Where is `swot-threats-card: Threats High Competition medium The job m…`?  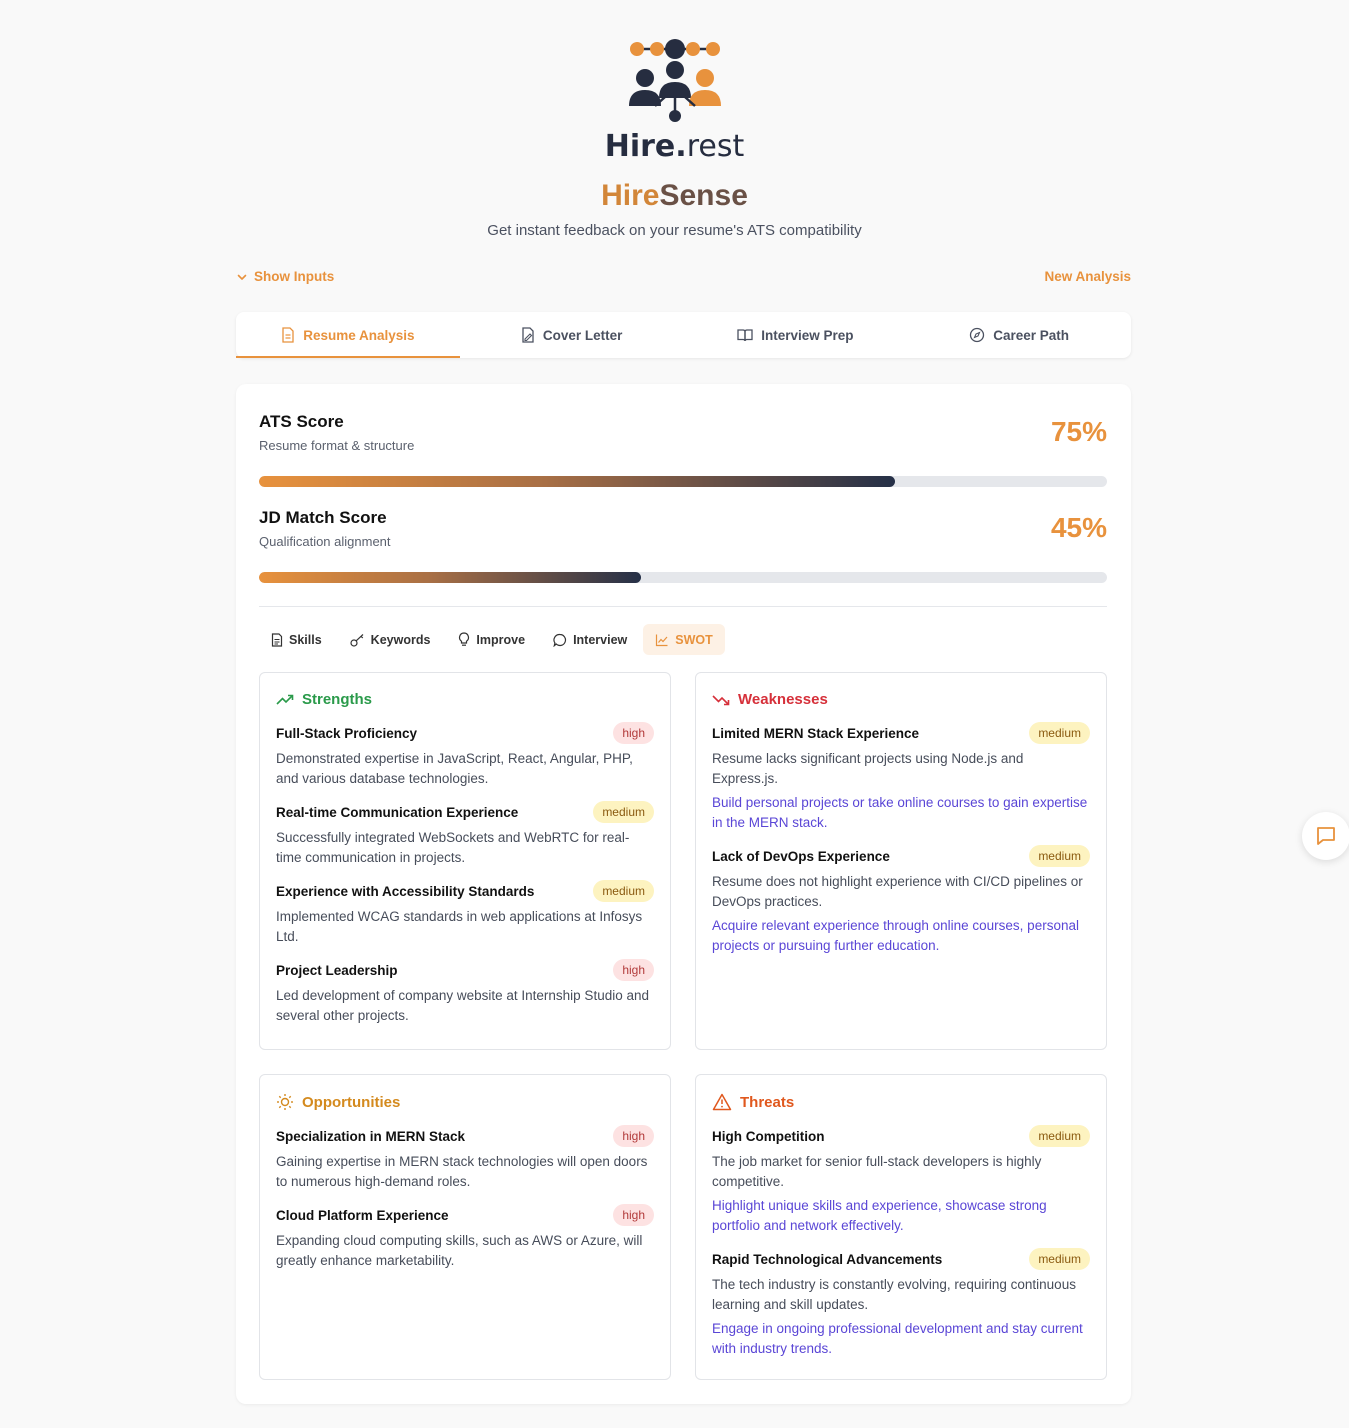
swot-threats-card: Threats High Competition medium The job m… is located at coordinates (901, 1227).